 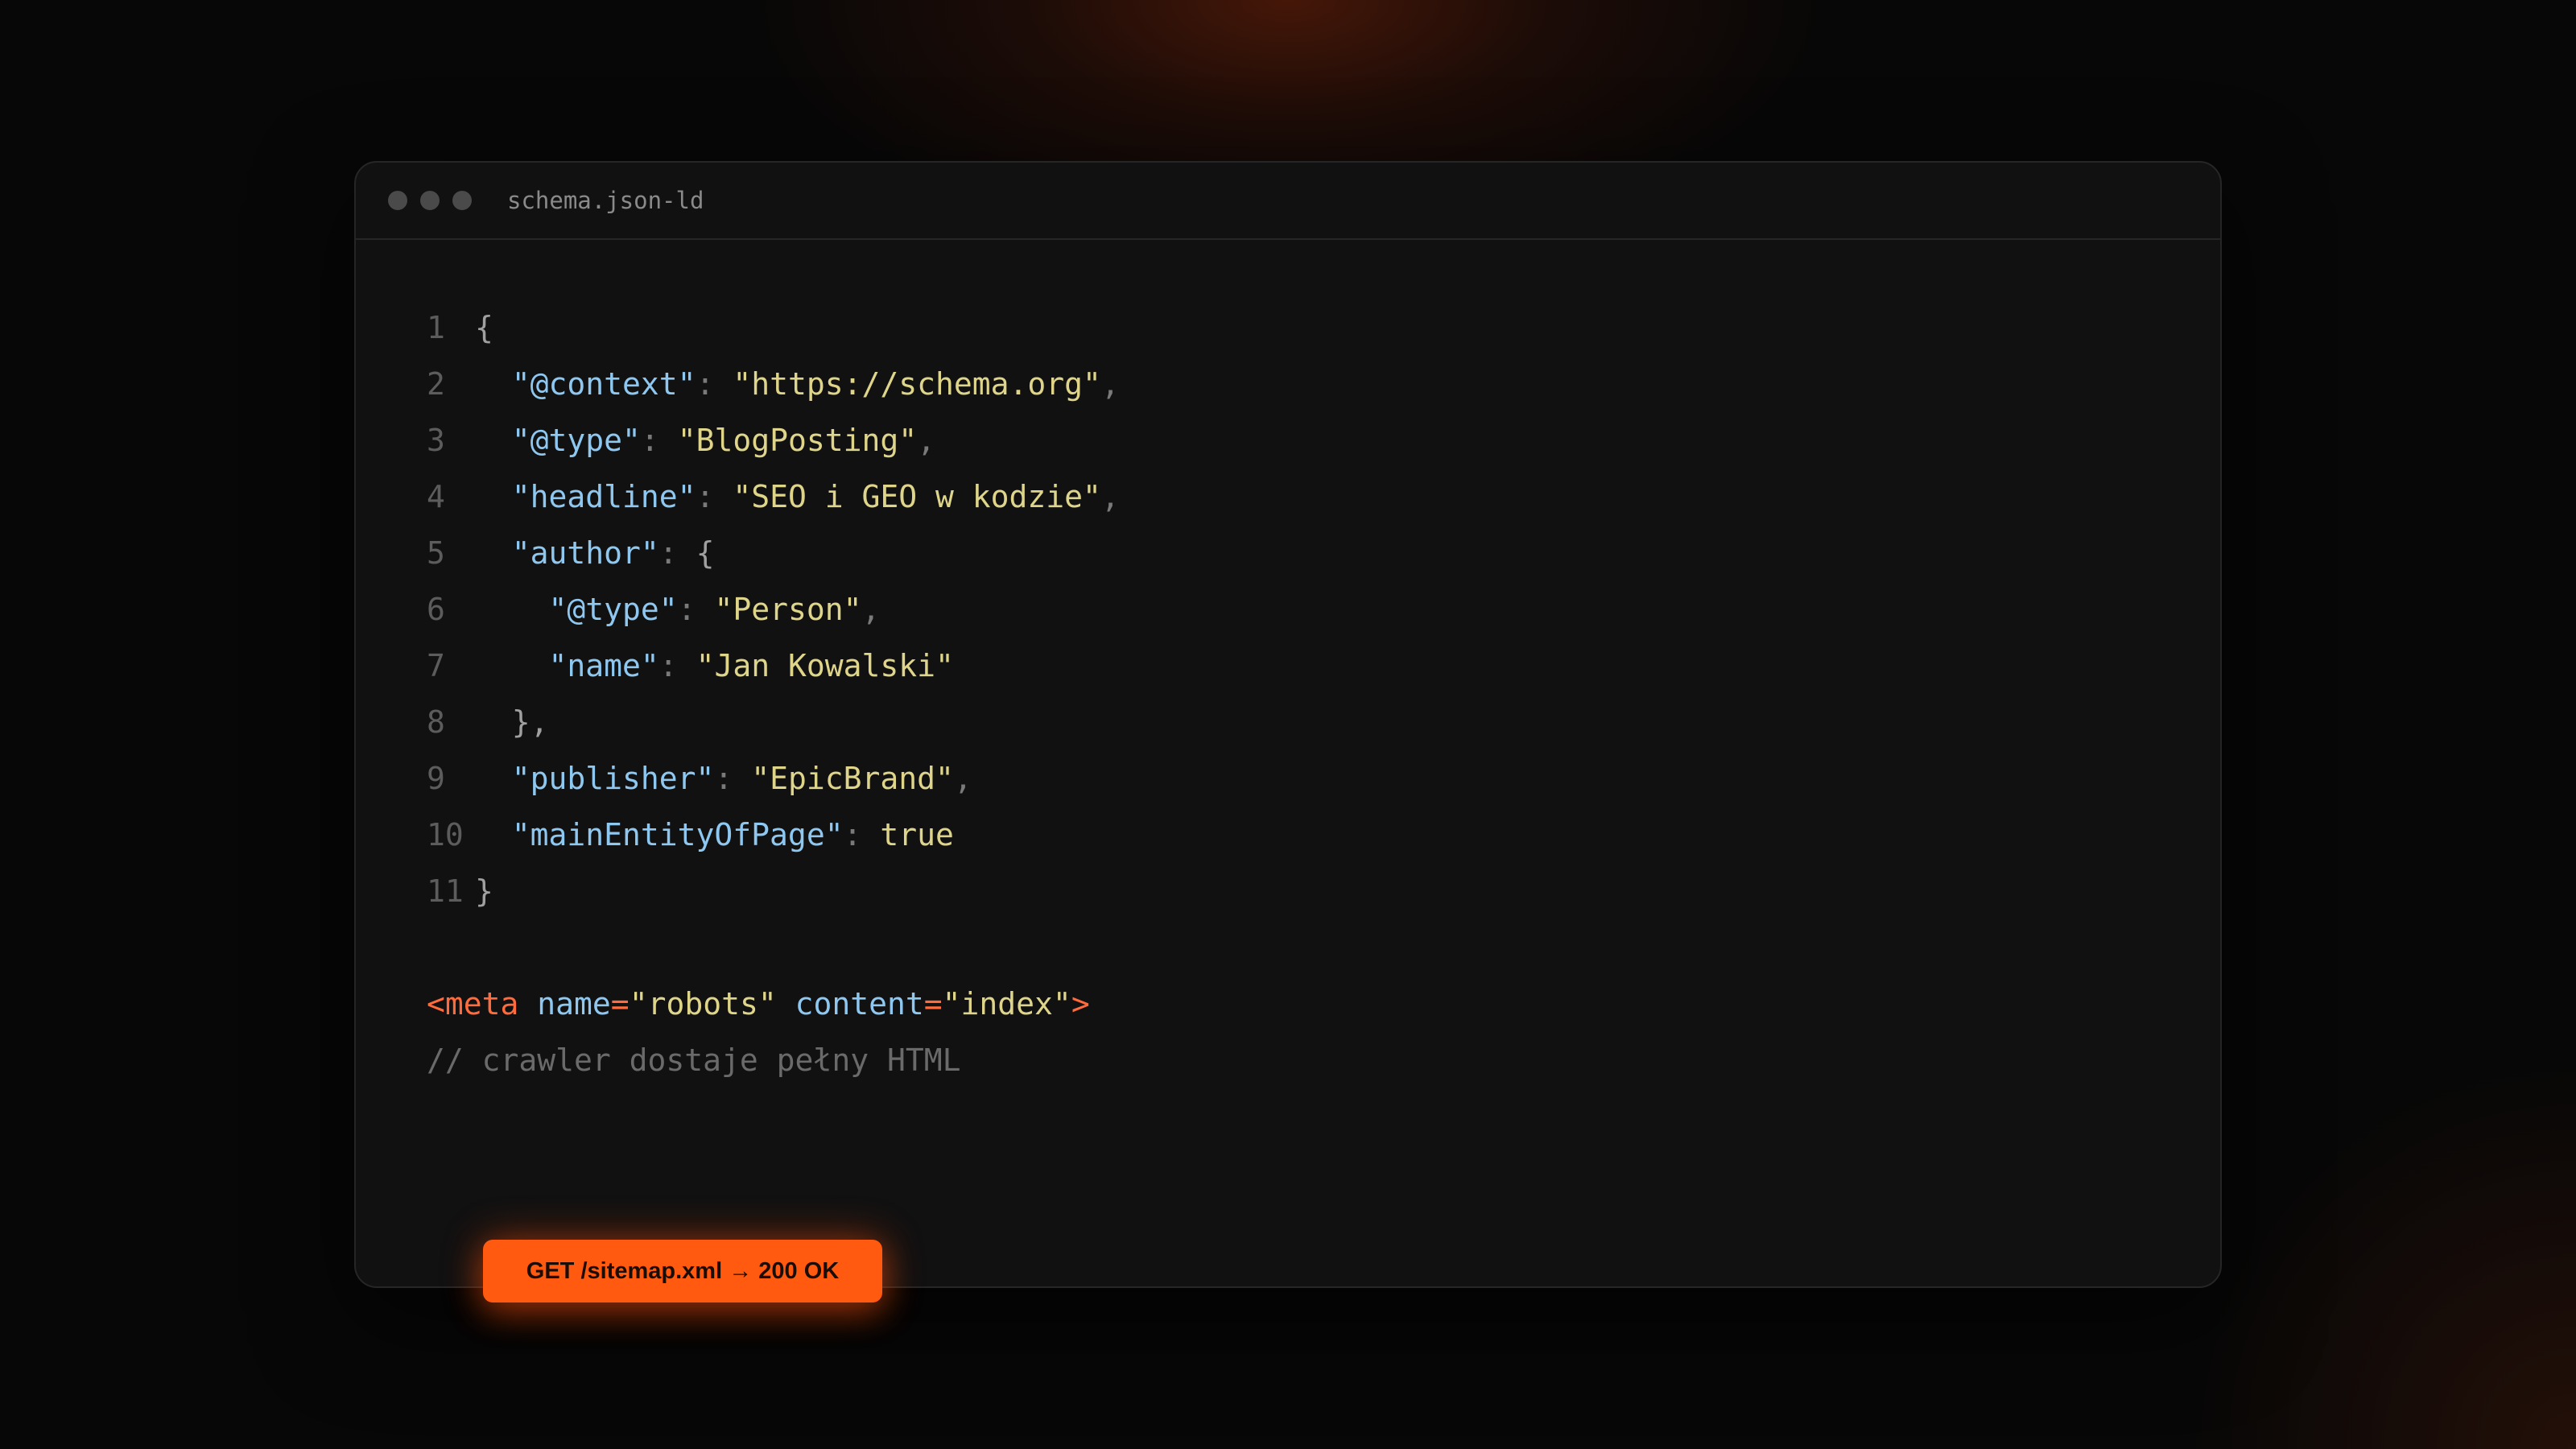 What do you see at coordinates (530, 722) in the screenshot?
I see `brace: },` at bounding box center [530, 722].